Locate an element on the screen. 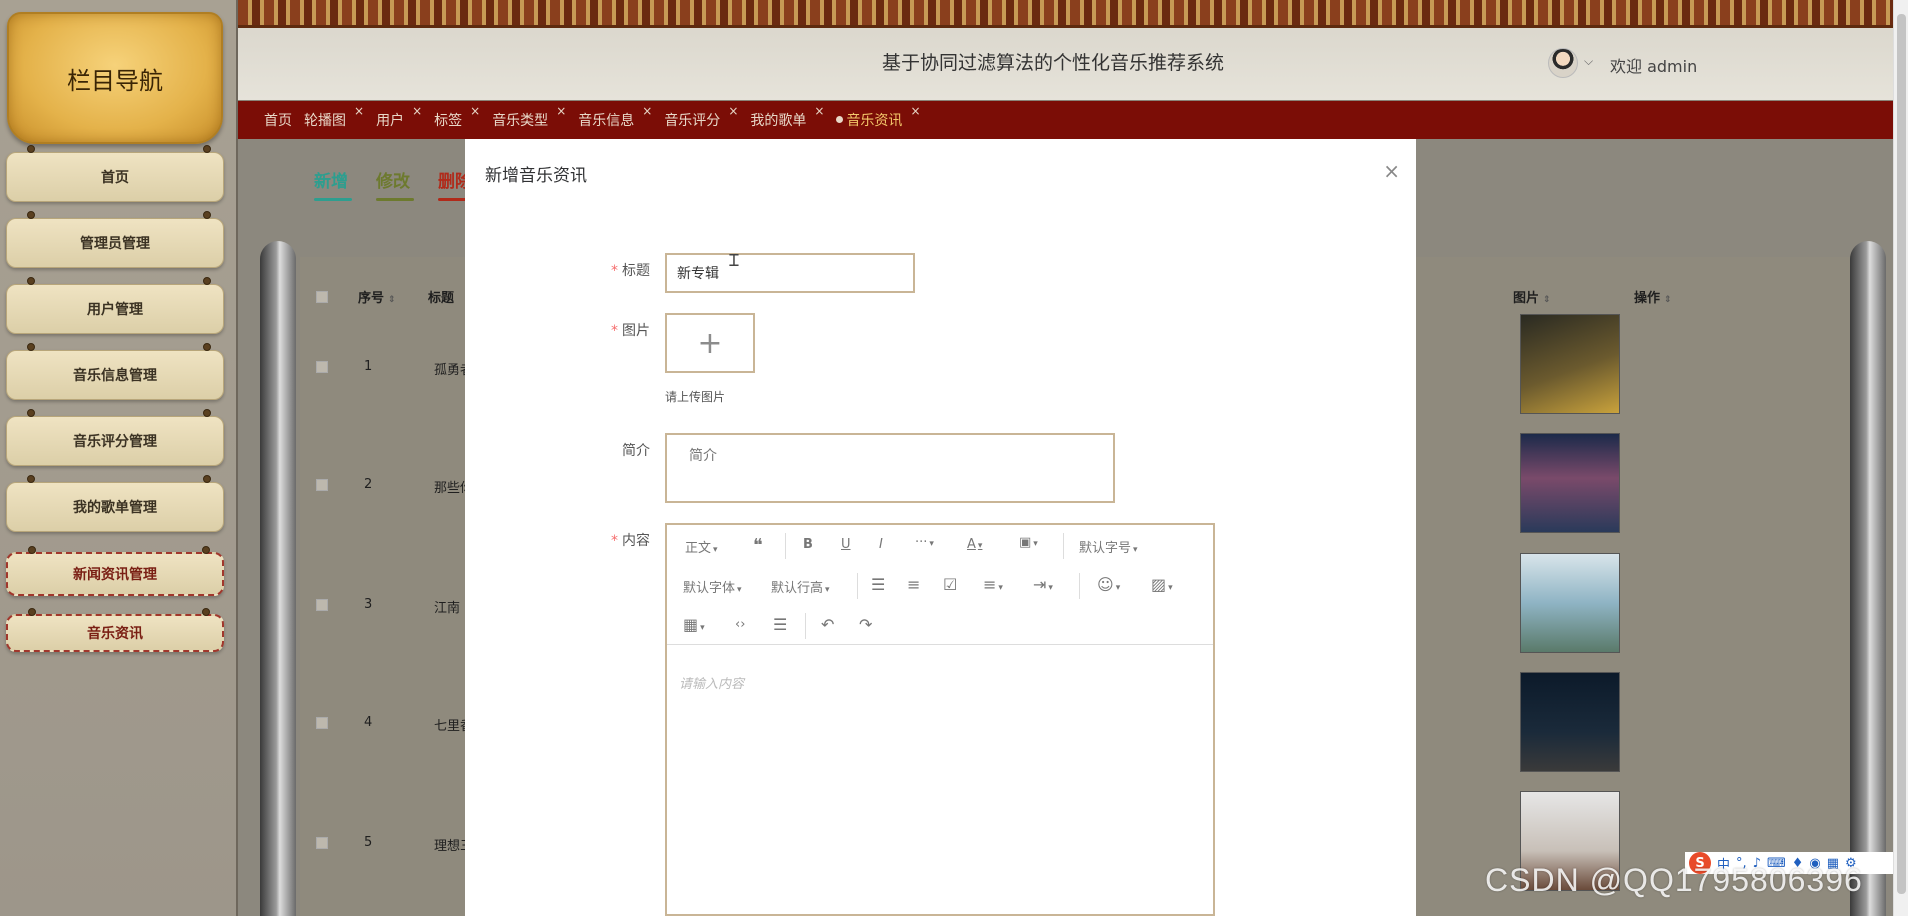 This screenshot has width=1908, height=916. more-icon: ··· ▾ is located at coordinates (924, 542).